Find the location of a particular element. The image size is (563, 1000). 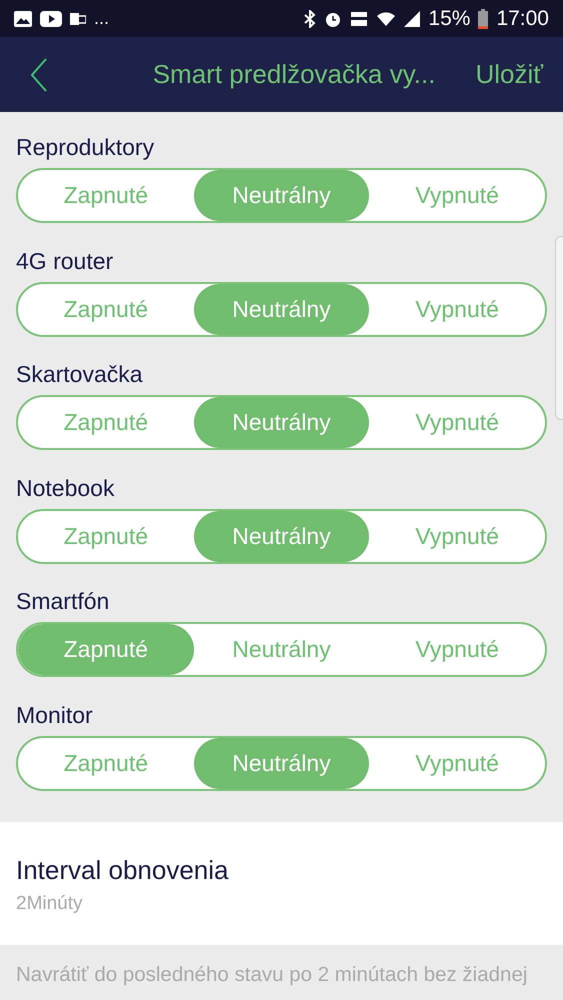

setting-title: Interval obnovenia is located at coordinates (123, 870).